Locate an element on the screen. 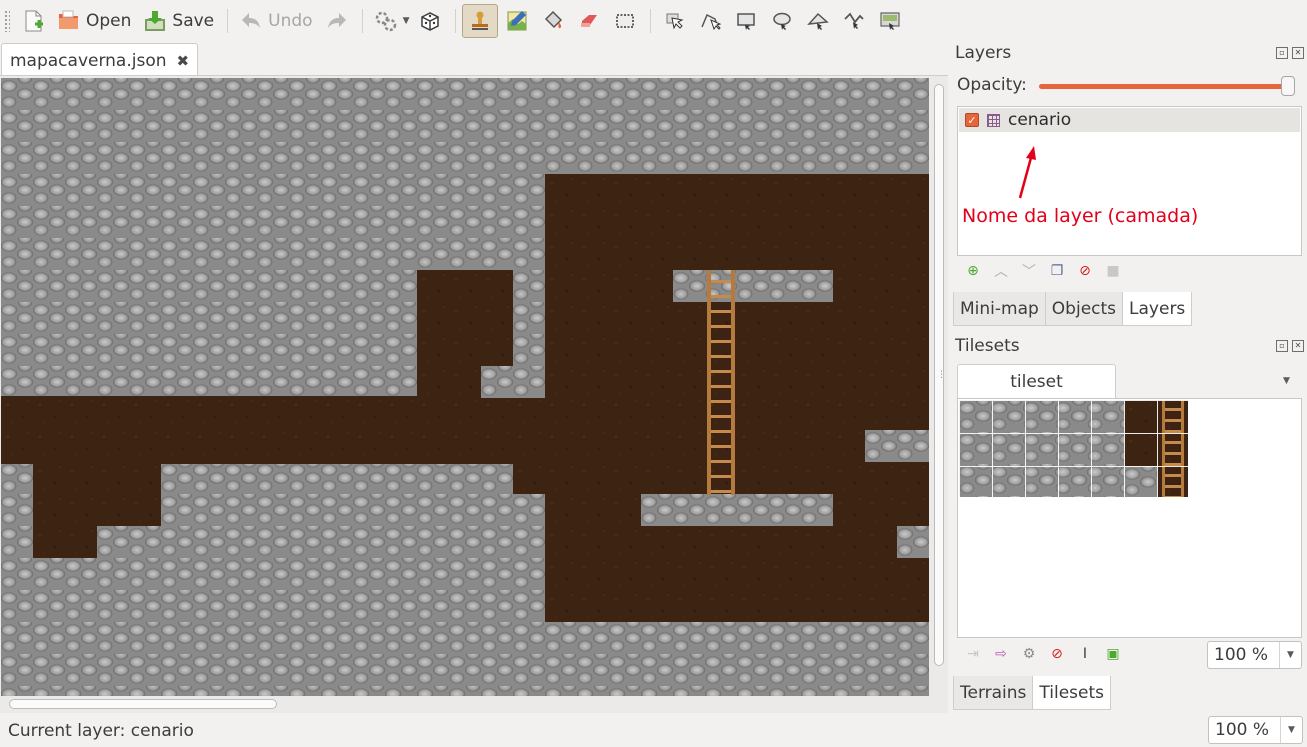 The width and height of the screenshot is (1307, 747). map-zoom-value: 100 % is located at coordinates (1242, 730).